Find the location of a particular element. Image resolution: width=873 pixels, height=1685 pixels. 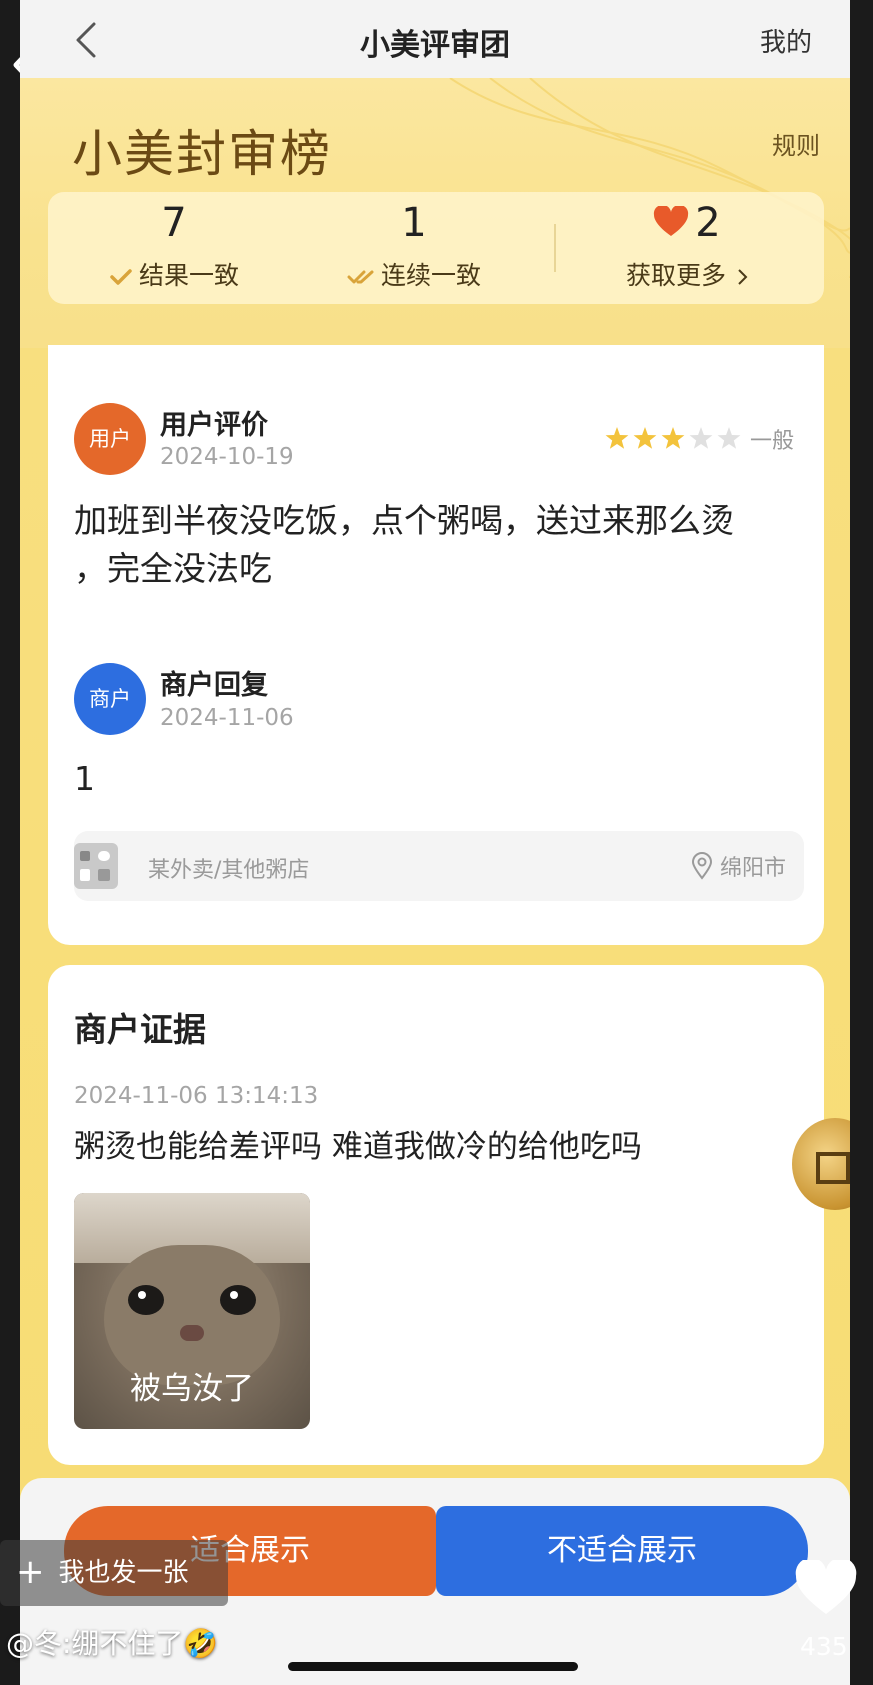

nav-bar: 小美评审团 我的 is located at coordinates (435, 39).